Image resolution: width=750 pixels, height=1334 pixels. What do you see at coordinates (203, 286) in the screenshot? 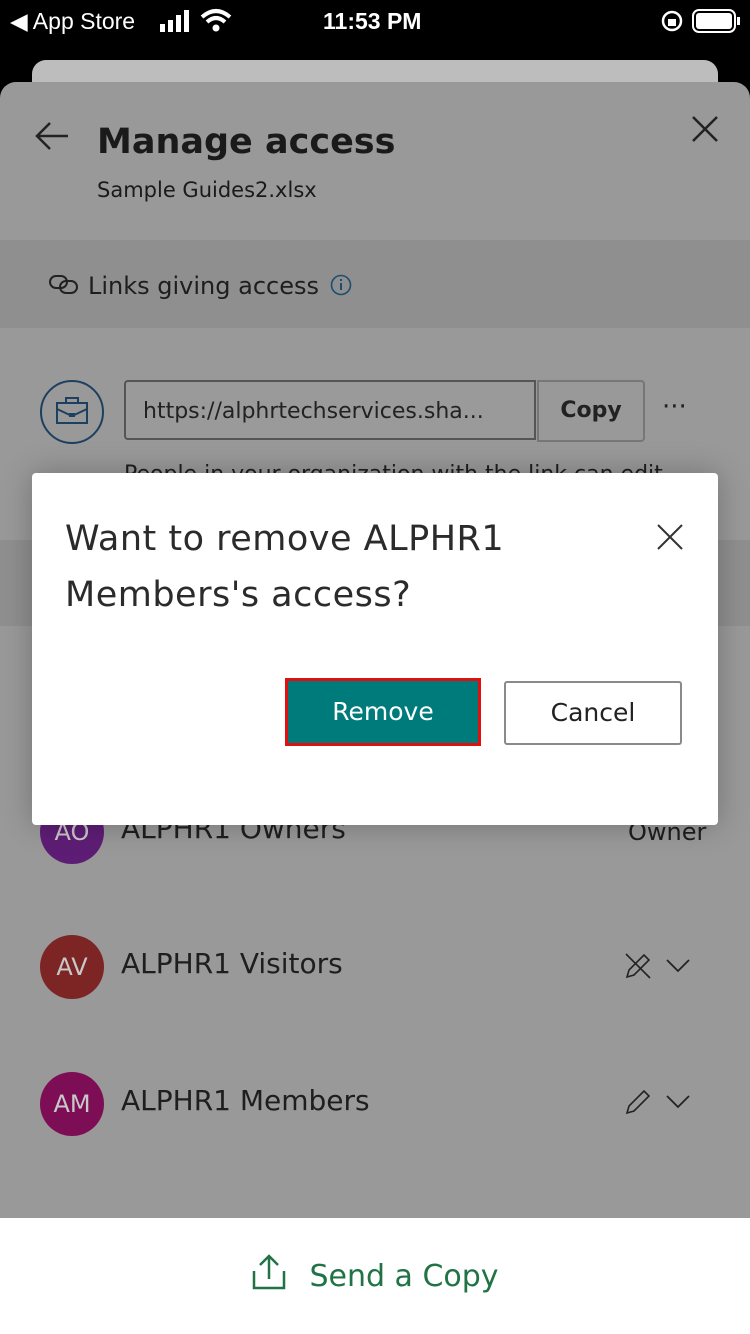
I see `links-giving-access-label: Links giving access` at bounding box center [203, 286].